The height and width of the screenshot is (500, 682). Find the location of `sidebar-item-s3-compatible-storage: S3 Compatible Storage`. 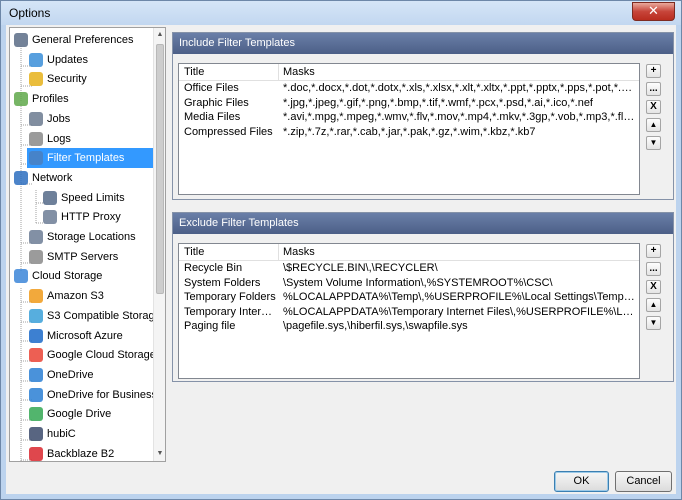

sidebar-item-s3-compatible-storage: S3 Compatible Storage is located at coordinates (85, 316).